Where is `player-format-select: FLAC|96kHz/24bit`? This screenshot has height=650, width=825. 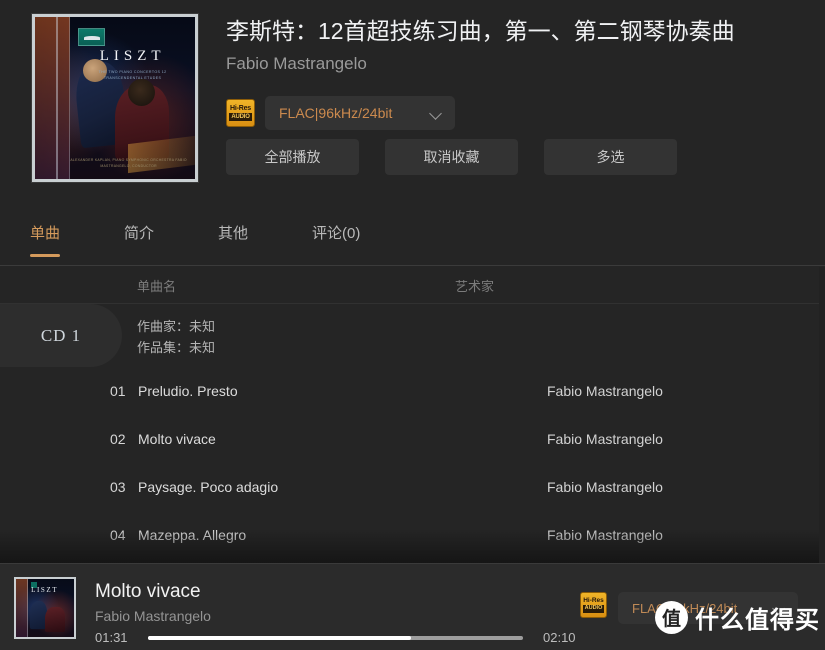
player-format-select: FLAC|96kHz/24bit is located at coordinates (708, 608).